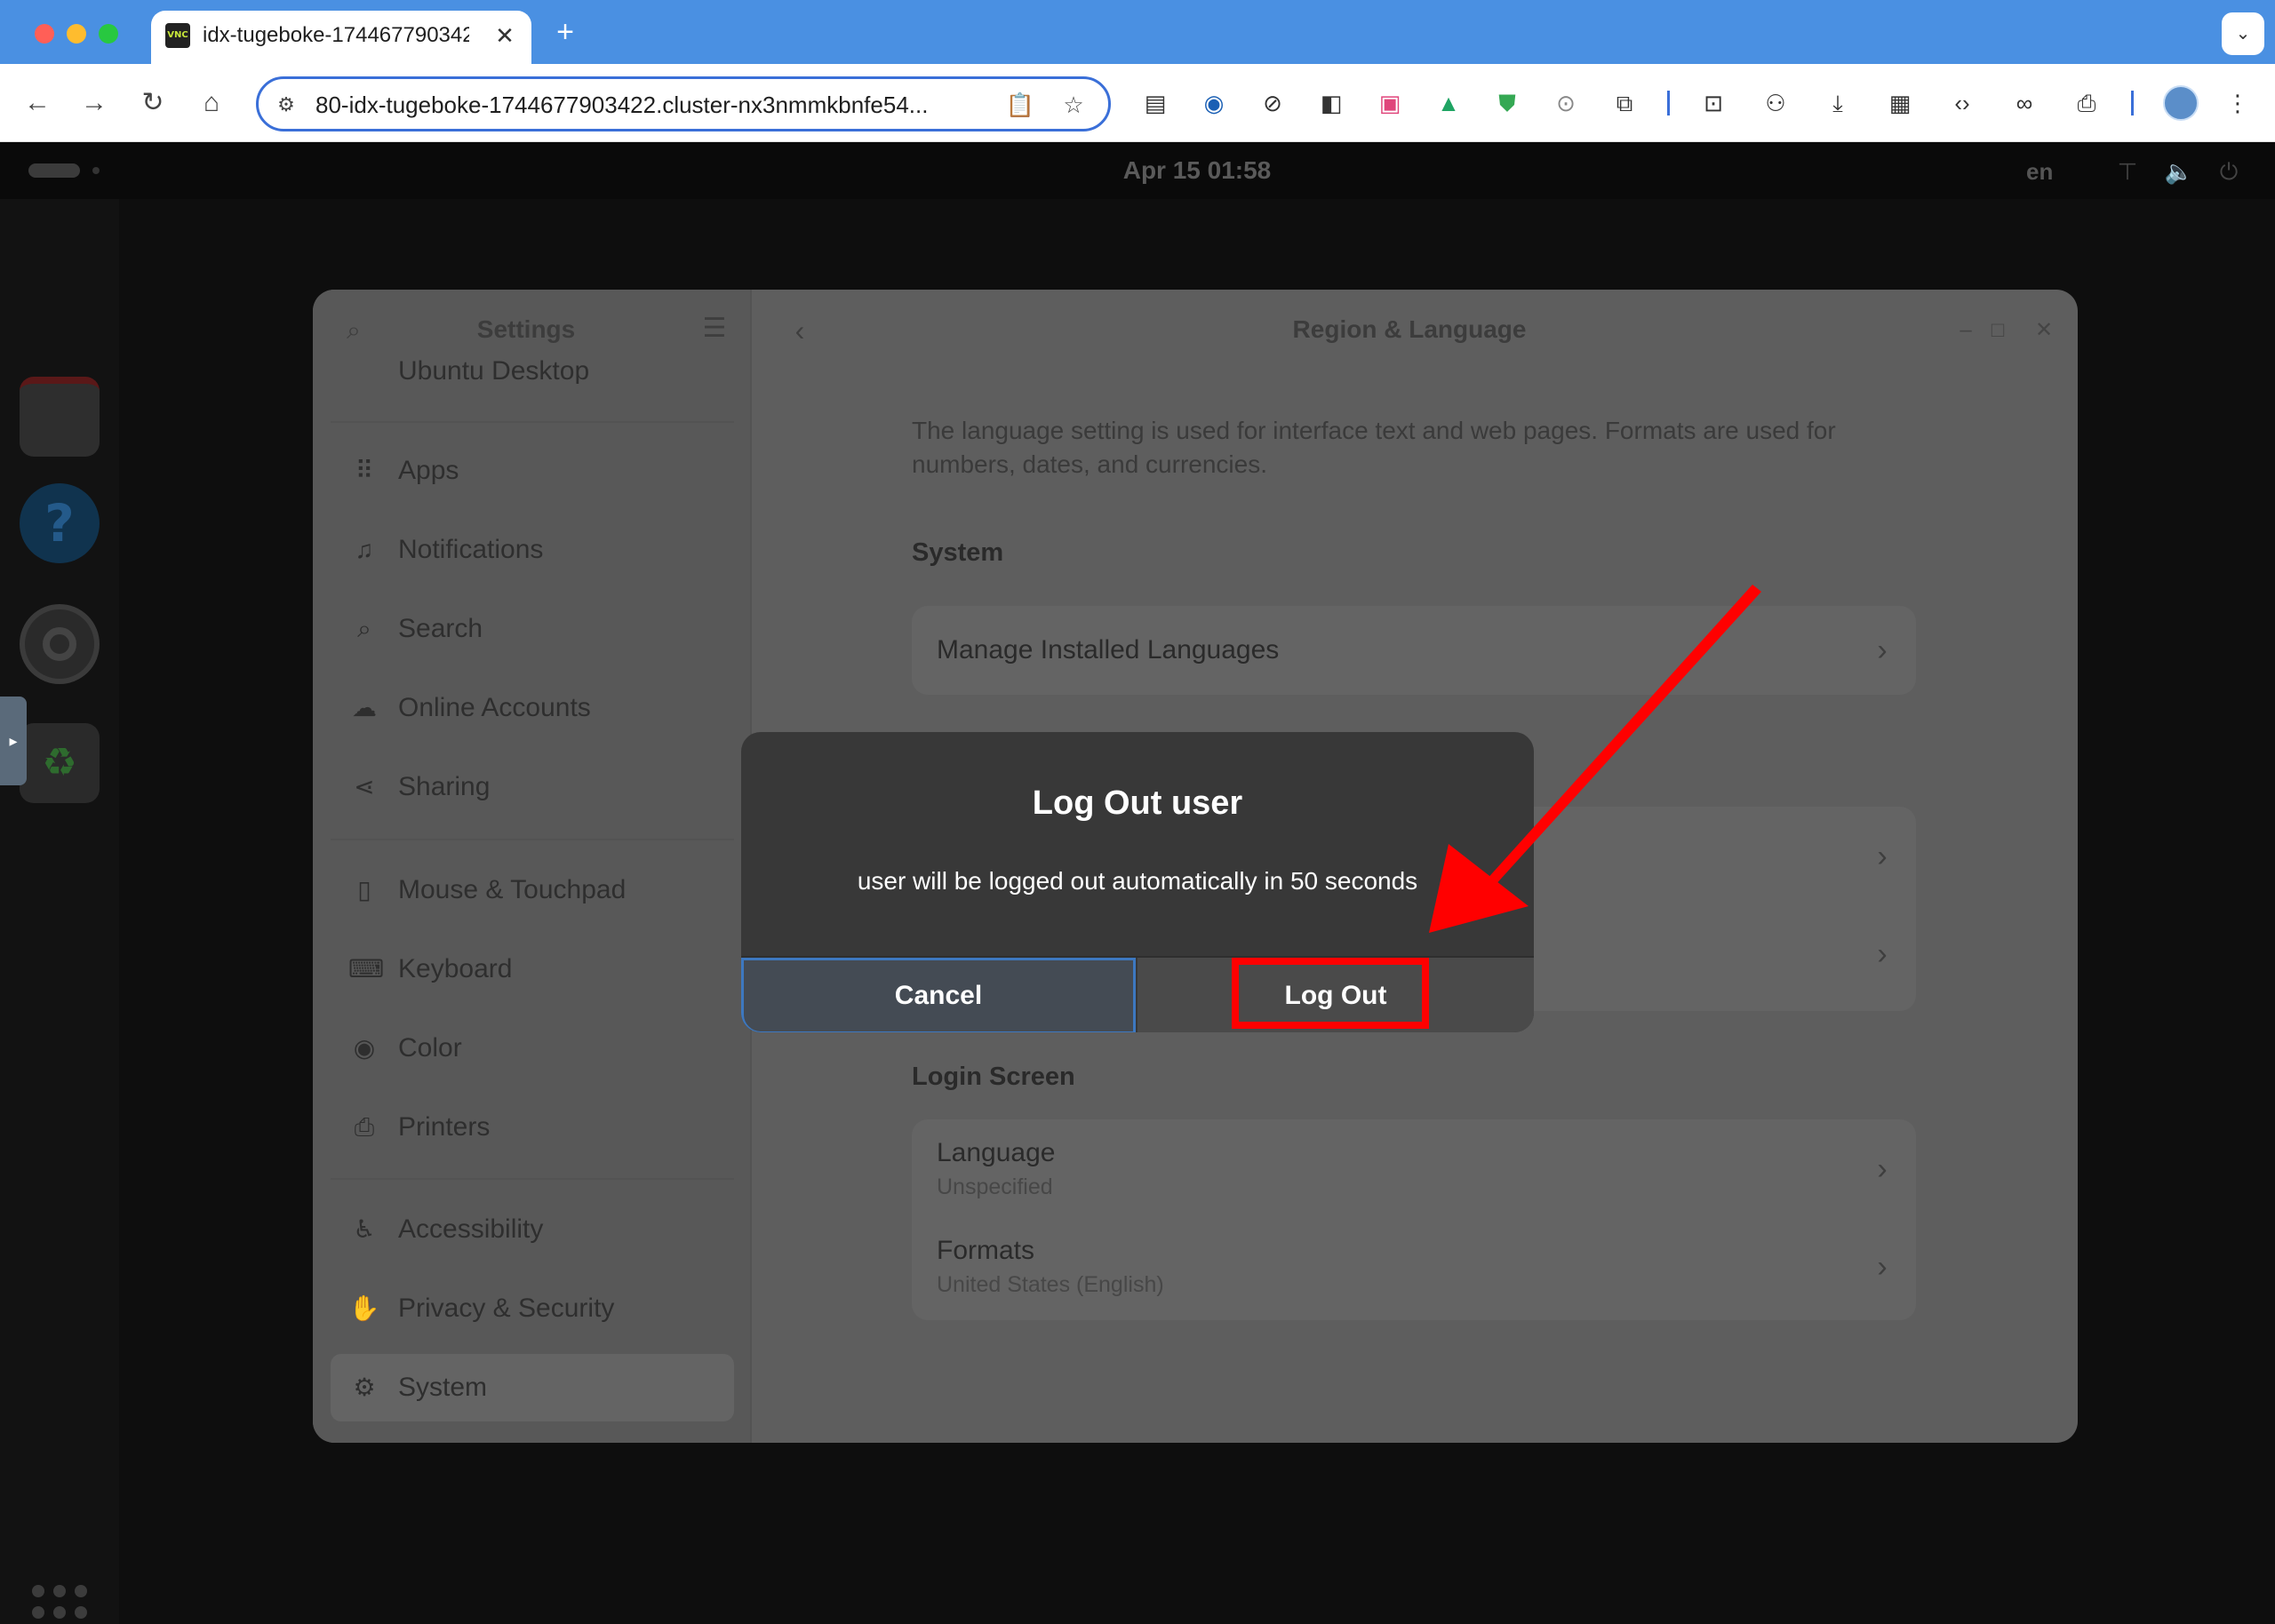 Image resolution: width=2275 pixels, height=1624 pixels. I want to click on site-settings-icon: ⚙, so click(286, 105).